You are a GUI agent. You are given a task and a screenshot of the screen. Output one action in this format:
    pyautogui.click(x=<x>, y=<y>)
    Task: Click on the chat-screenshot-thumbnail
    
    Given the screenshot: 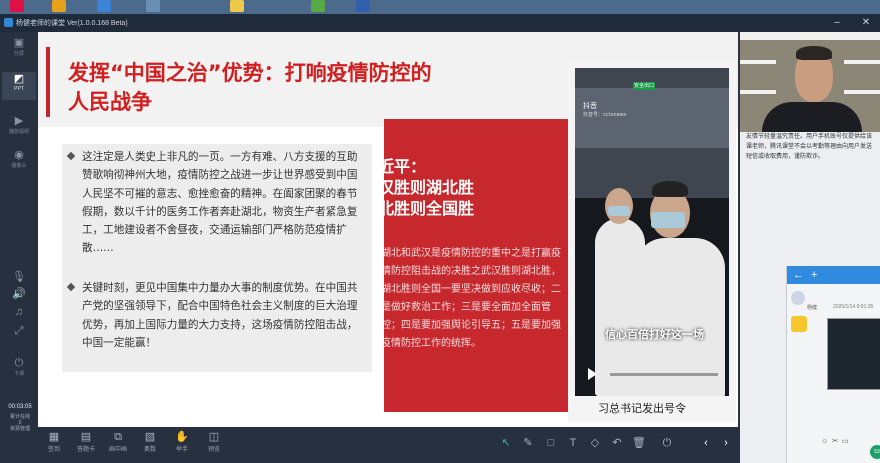 What is the action you would take?
    pyautogui.click(x=853, y=354)
    